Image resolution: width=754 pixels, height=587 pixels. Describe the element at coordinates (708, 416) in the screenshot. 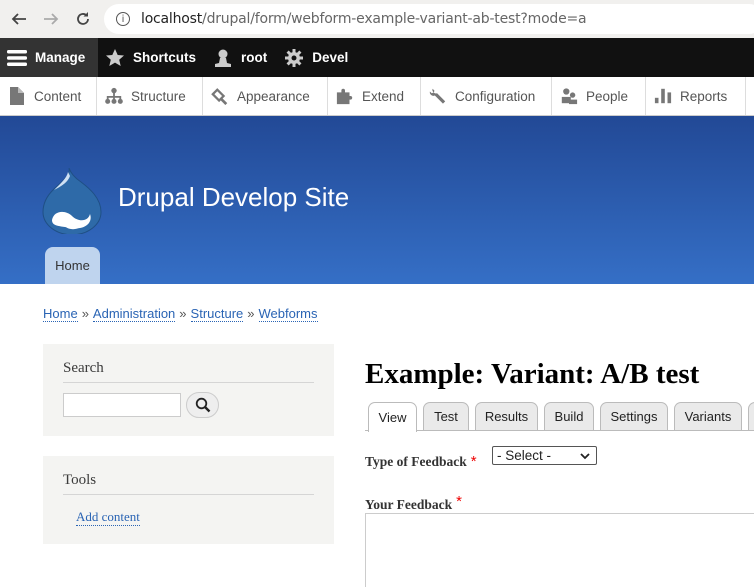

I see `tab-variants: Variants` at that location.